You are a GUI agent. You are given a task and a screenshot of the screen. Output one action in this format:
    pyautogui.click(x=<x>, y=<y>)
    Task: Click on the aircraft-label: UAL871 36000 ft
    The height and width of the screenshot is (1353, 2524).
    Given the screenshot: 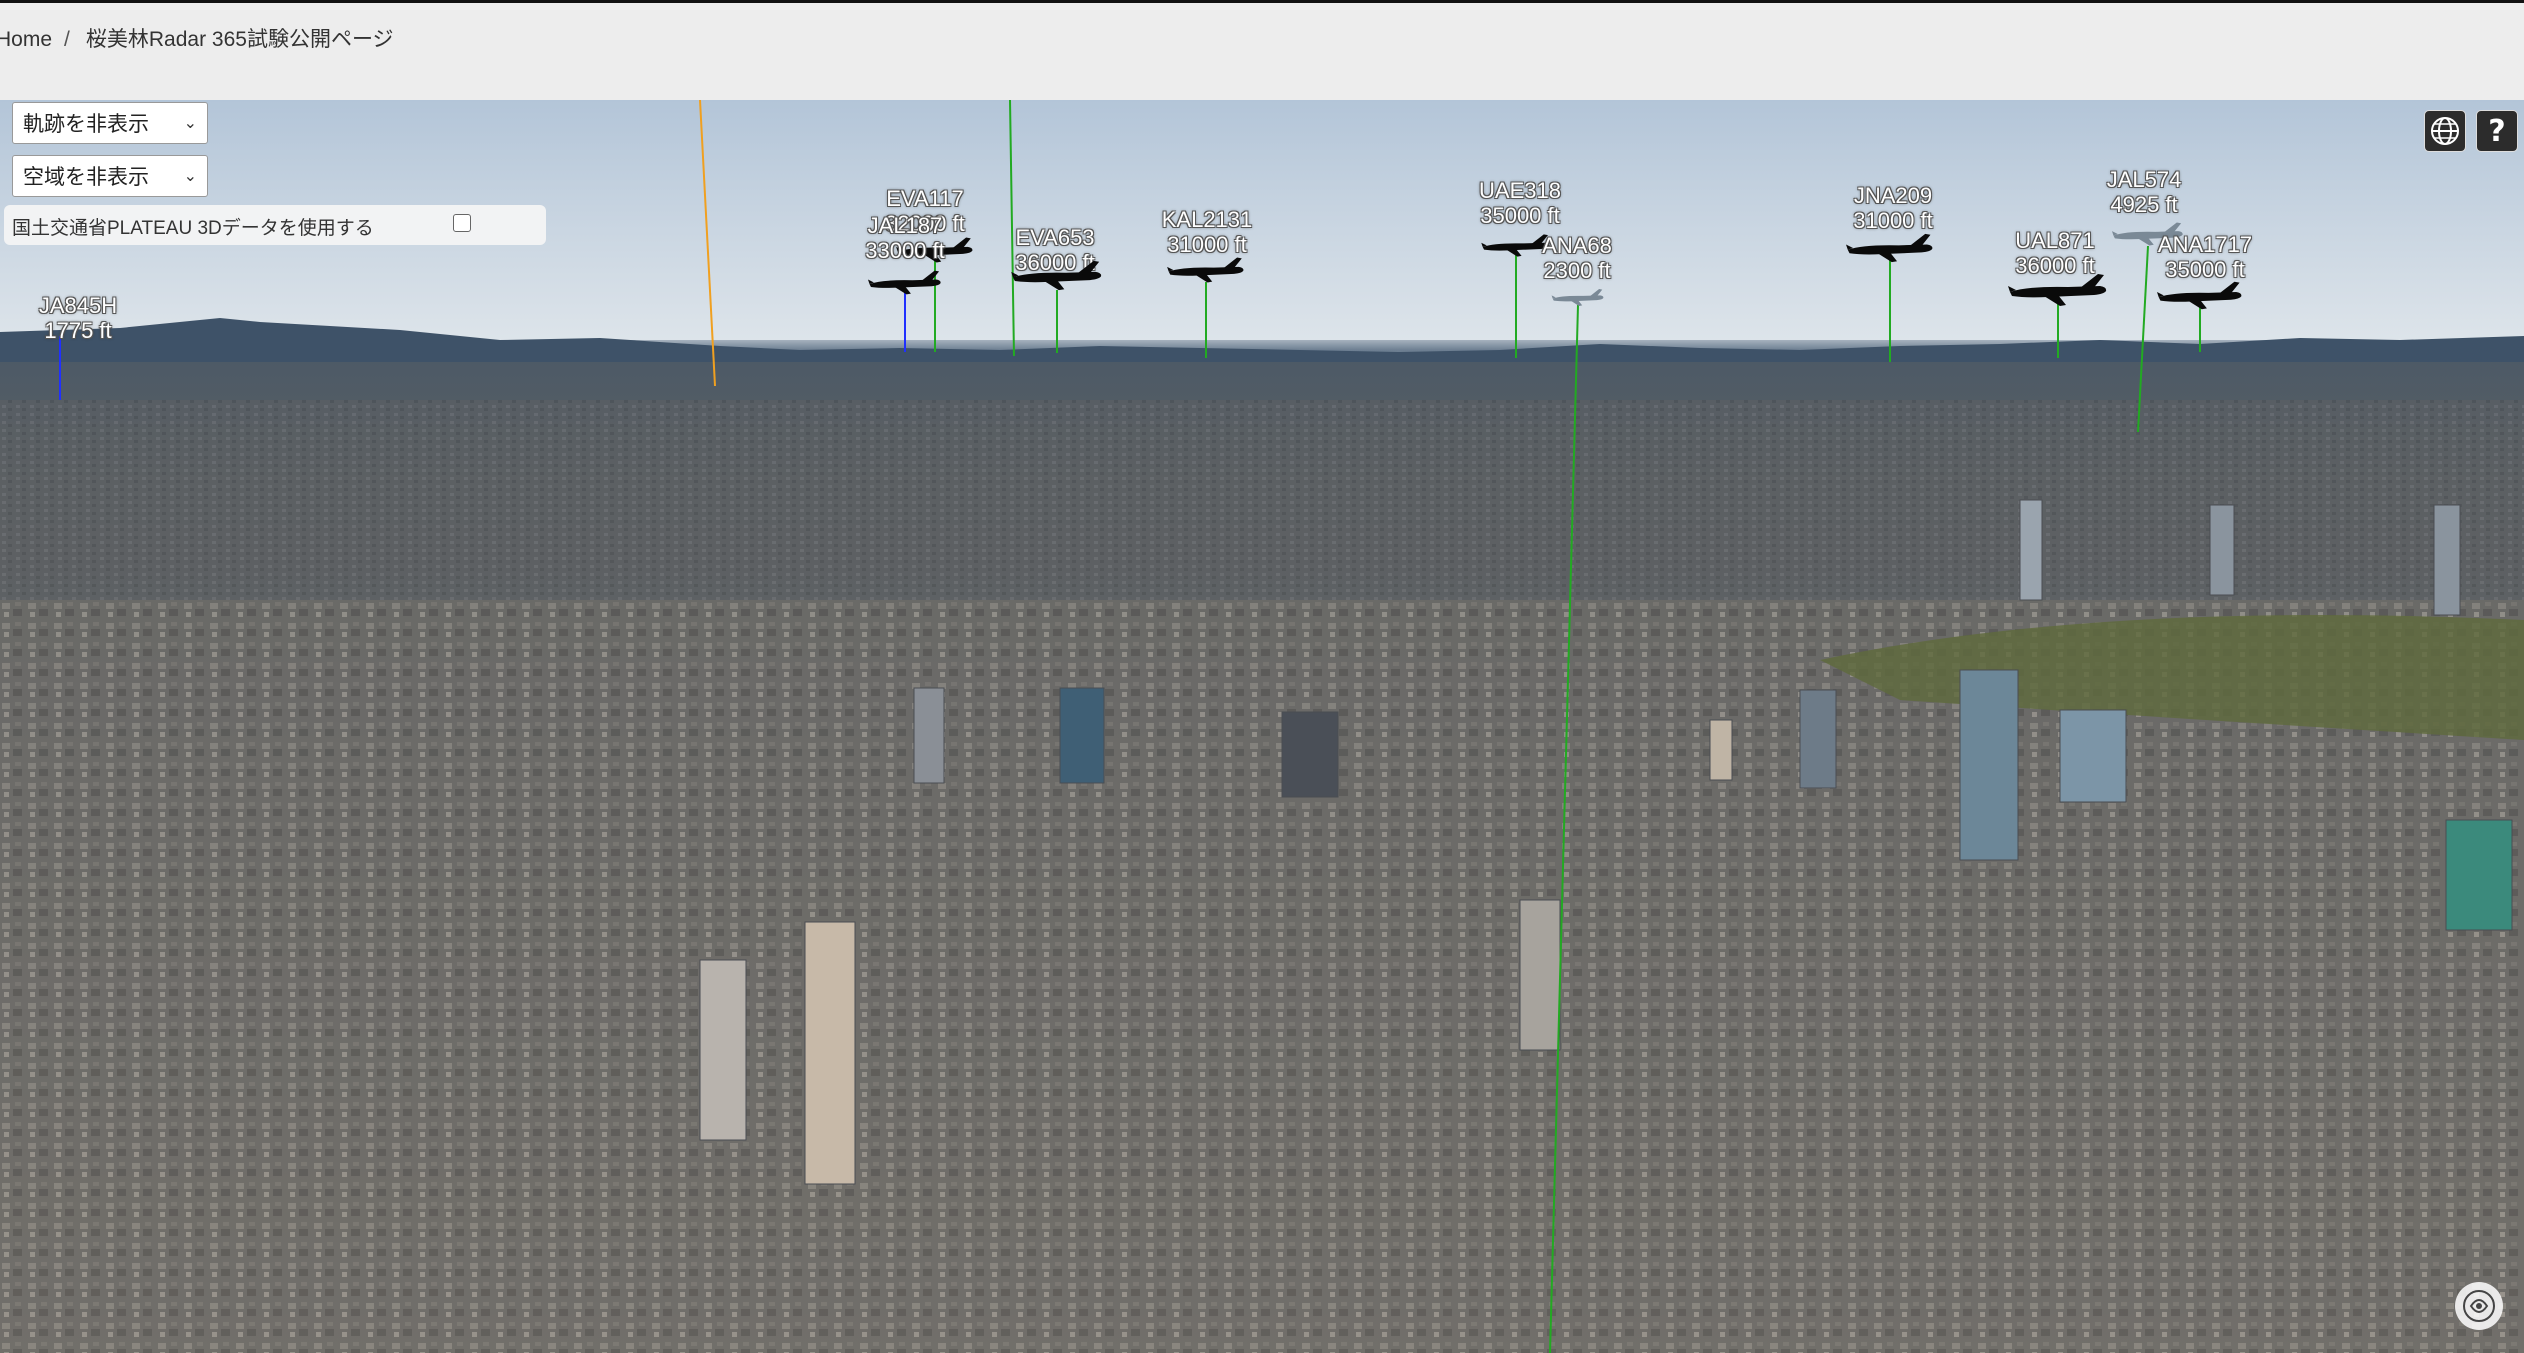 What is the action you would take?
    pyautogui.click(x=2055, y=253)
    